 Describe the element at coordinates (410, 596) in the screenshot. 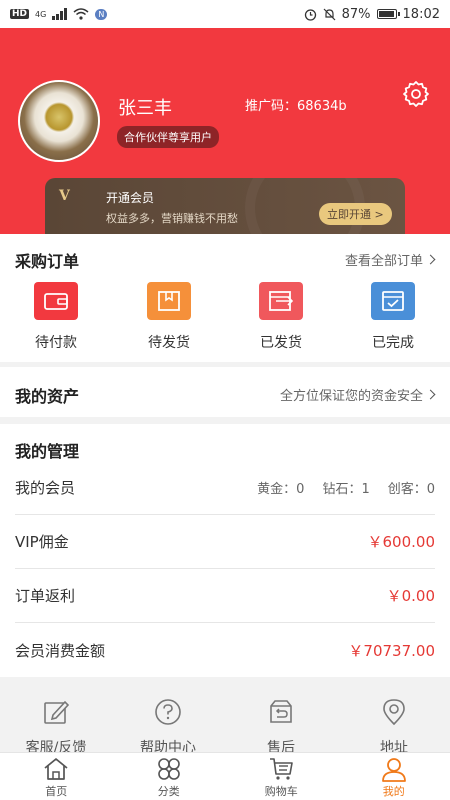

I see `order-rebate-value: ￥0.00` at that location.